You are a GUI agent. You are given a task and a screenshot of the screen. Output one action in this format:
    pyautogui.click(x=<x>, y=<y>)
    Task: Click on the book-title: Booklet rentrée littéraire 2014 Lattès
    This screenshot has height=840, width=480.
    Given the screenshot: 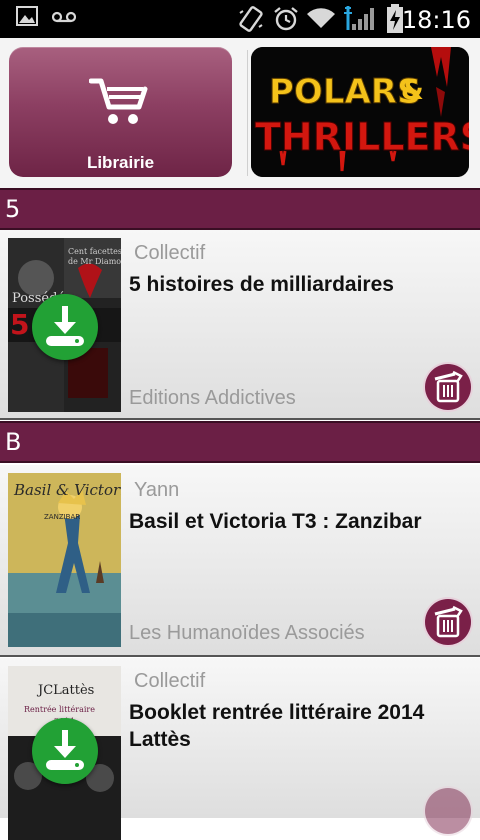 What is the action you would take?
    pyautogui.click(x=277, y=726)
    